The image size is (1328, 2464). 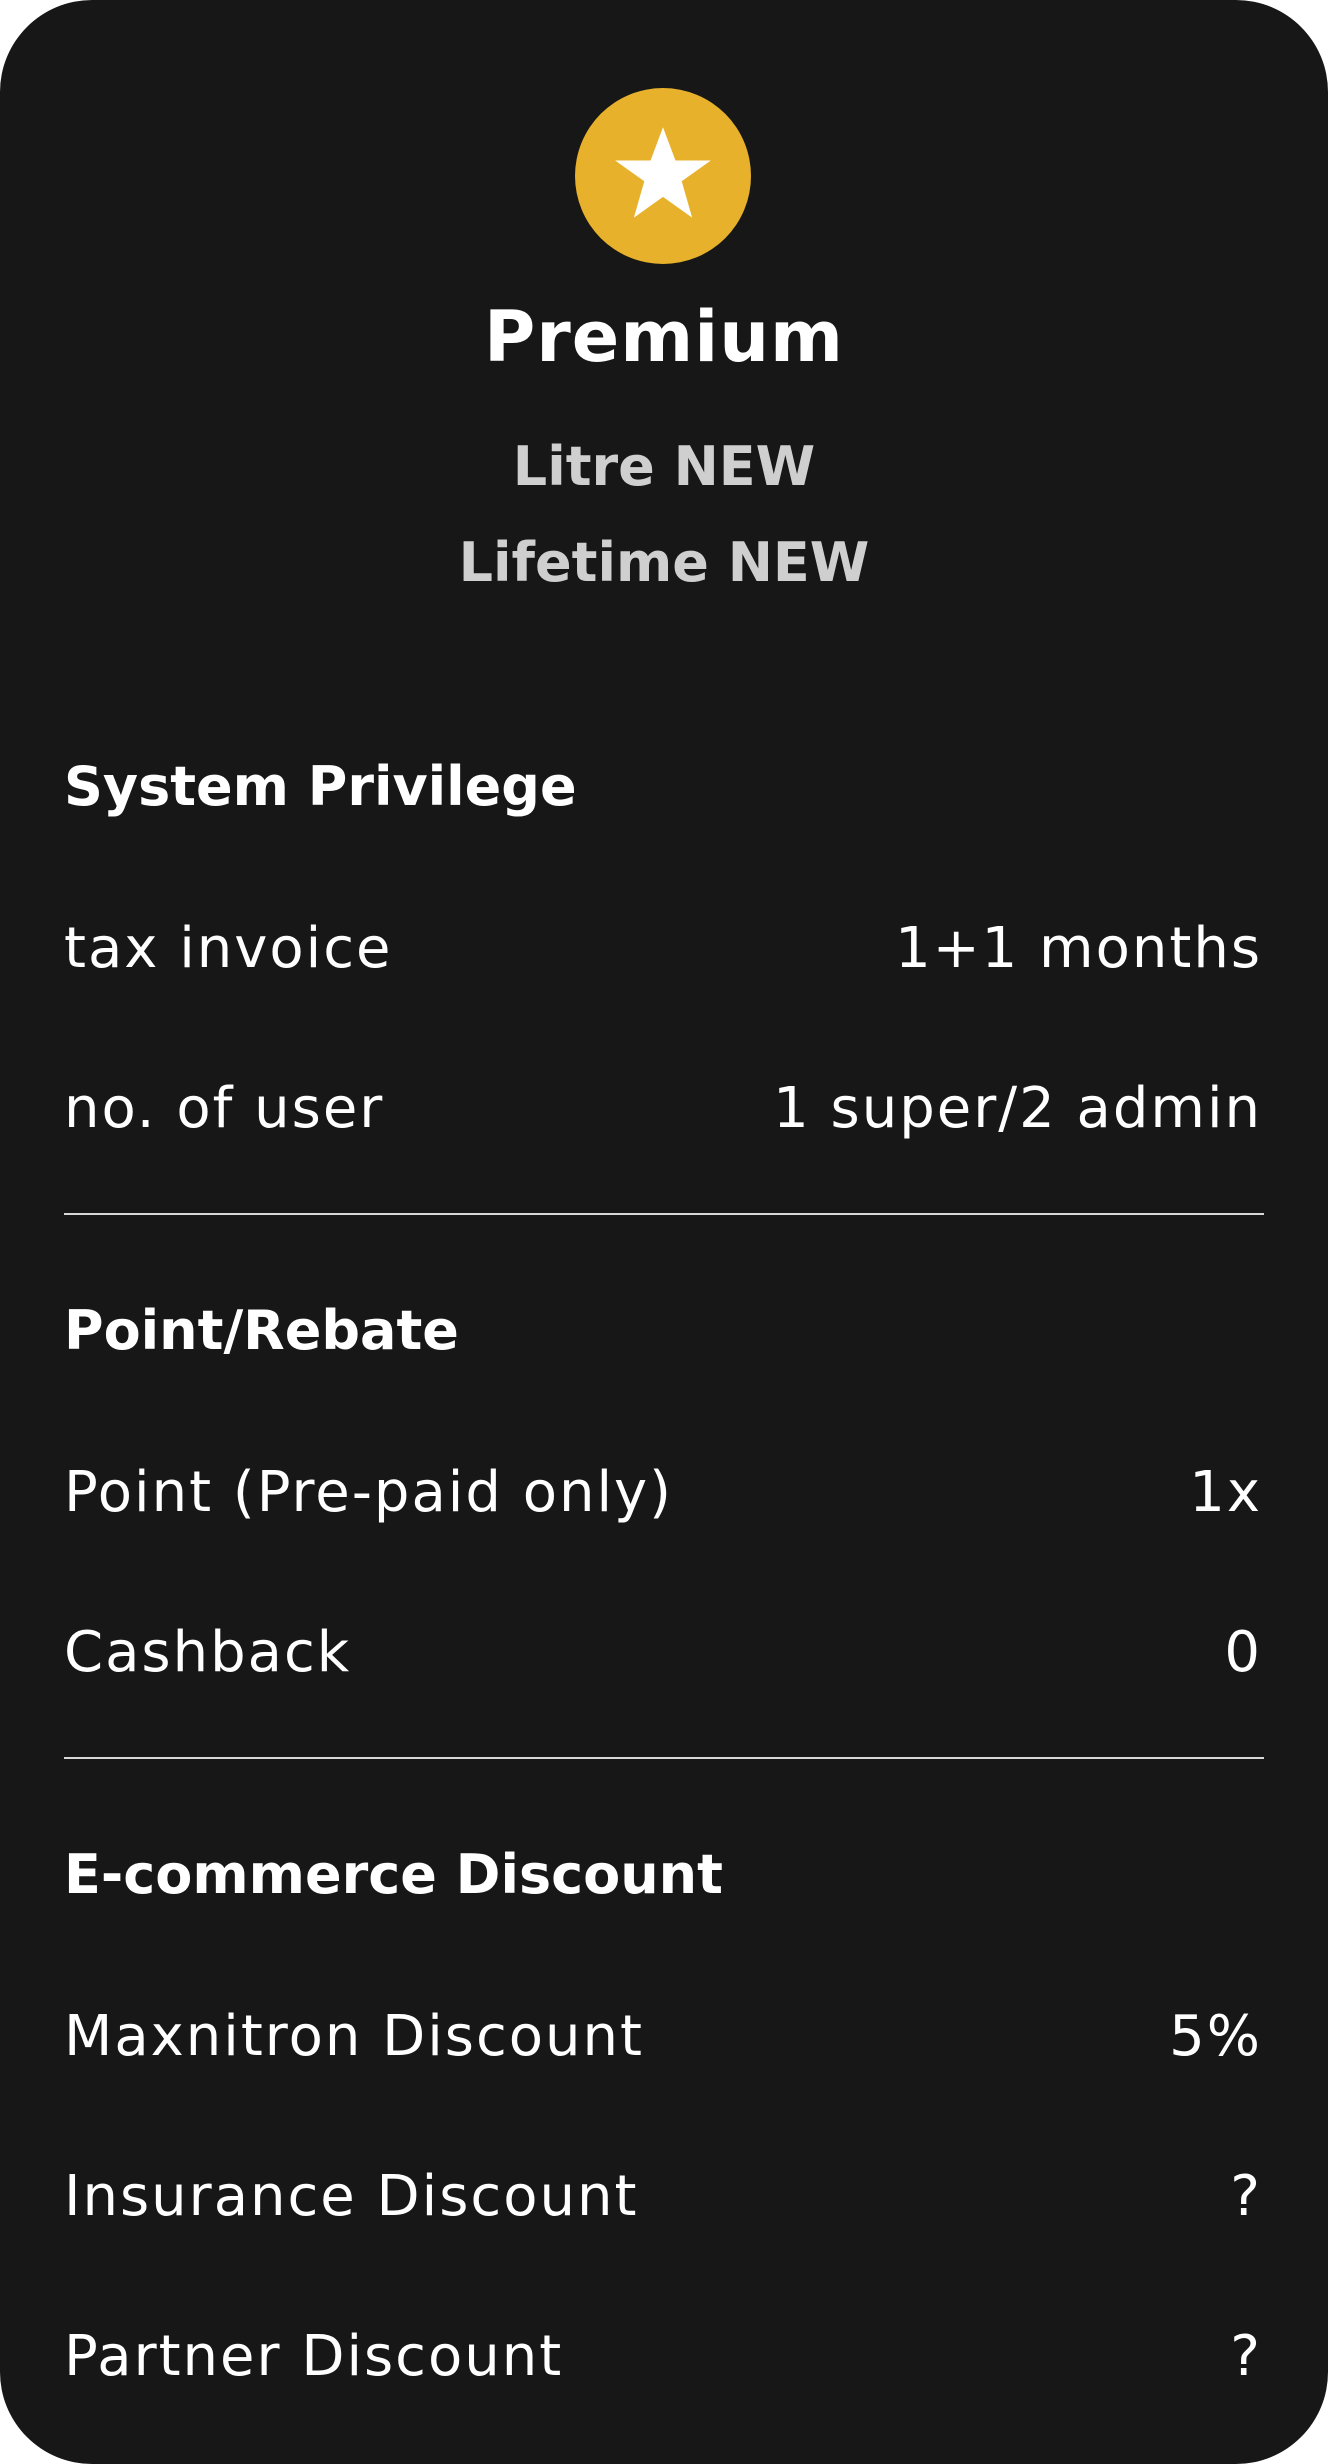 What do you see at coordinates (663, 1108) in the screenshot?
I see `row-no-of-user: no. of user 1 super/2 admin` at bounding box center [663, 1108].